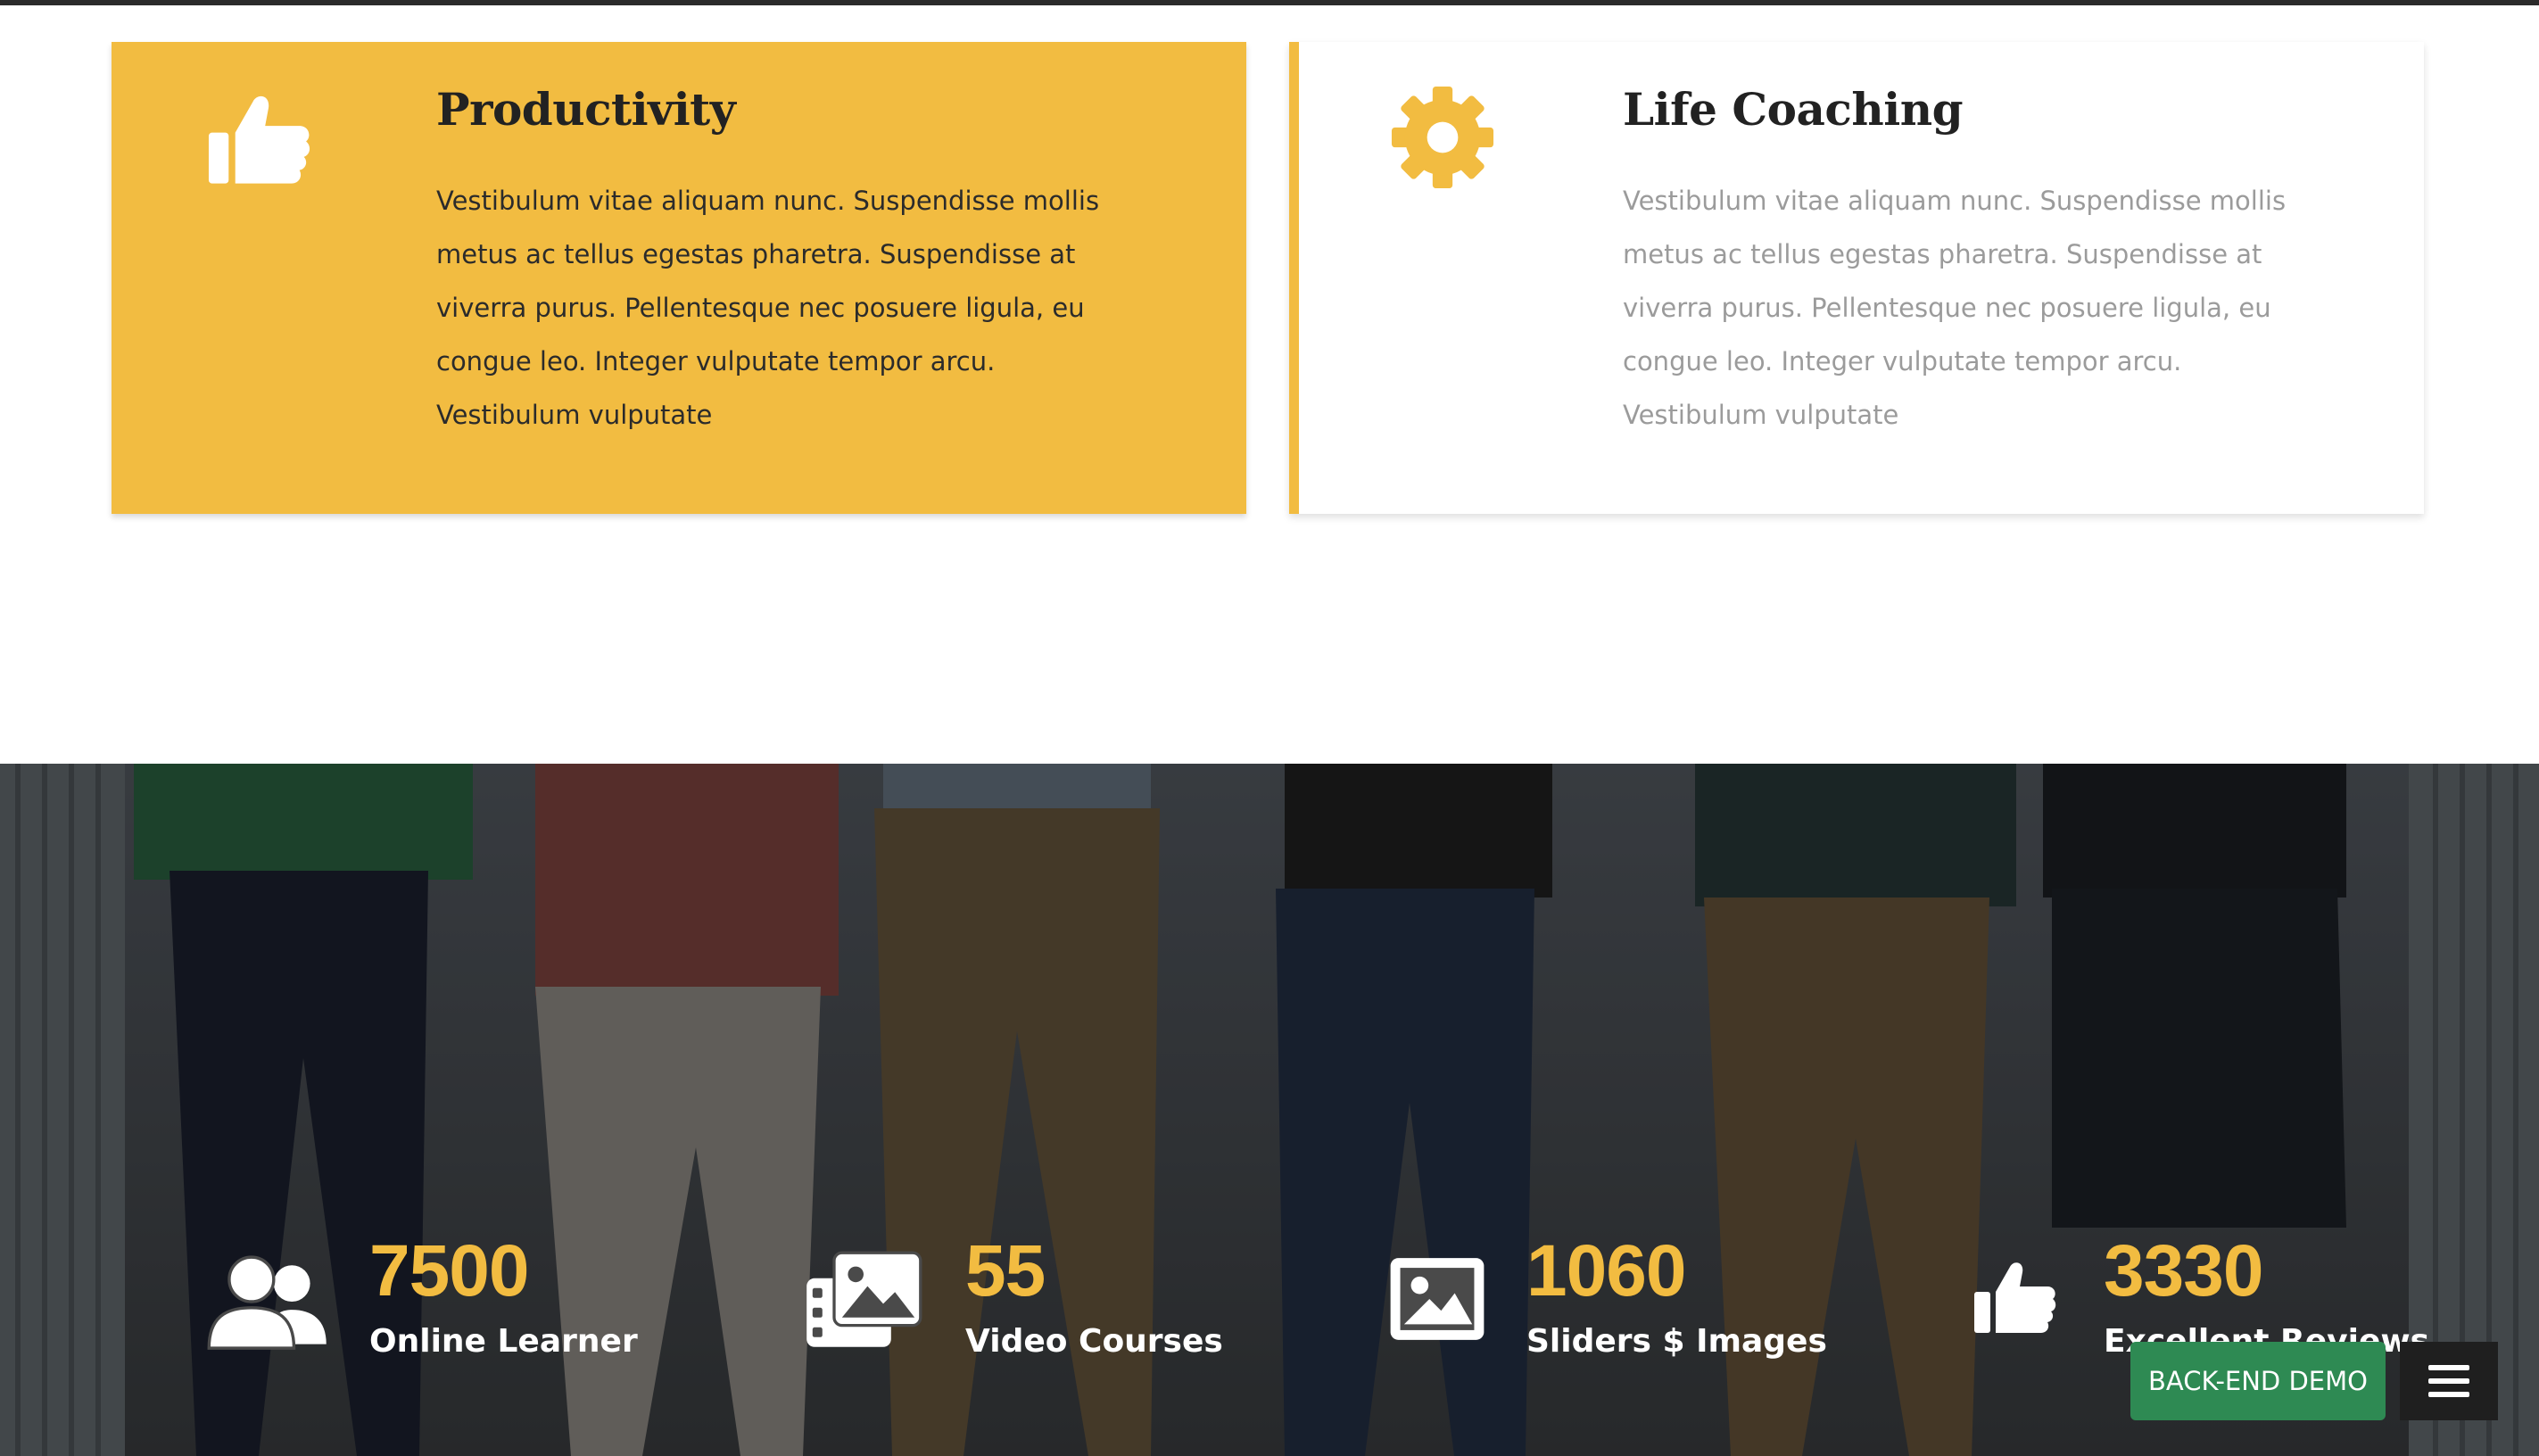 This screenshot has height=1456, width=2539. What do you see at coordinates (1606, 1270) in the screenshot?
I see `stat-number: 1060` at bounding box center [1606, 1270].